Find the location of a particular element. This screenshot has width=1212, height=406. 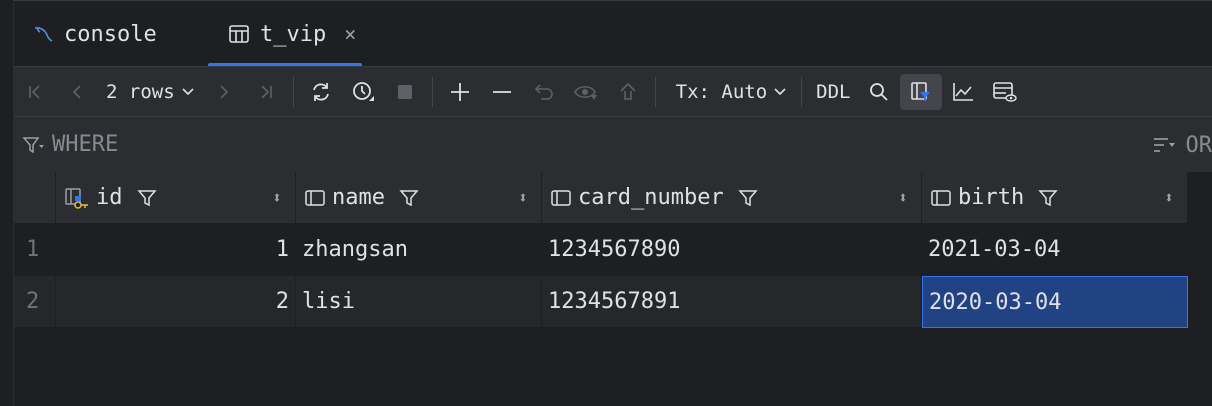

transaction-mode-dropdown: Tx: Auto is located at coordinates (729, 92).